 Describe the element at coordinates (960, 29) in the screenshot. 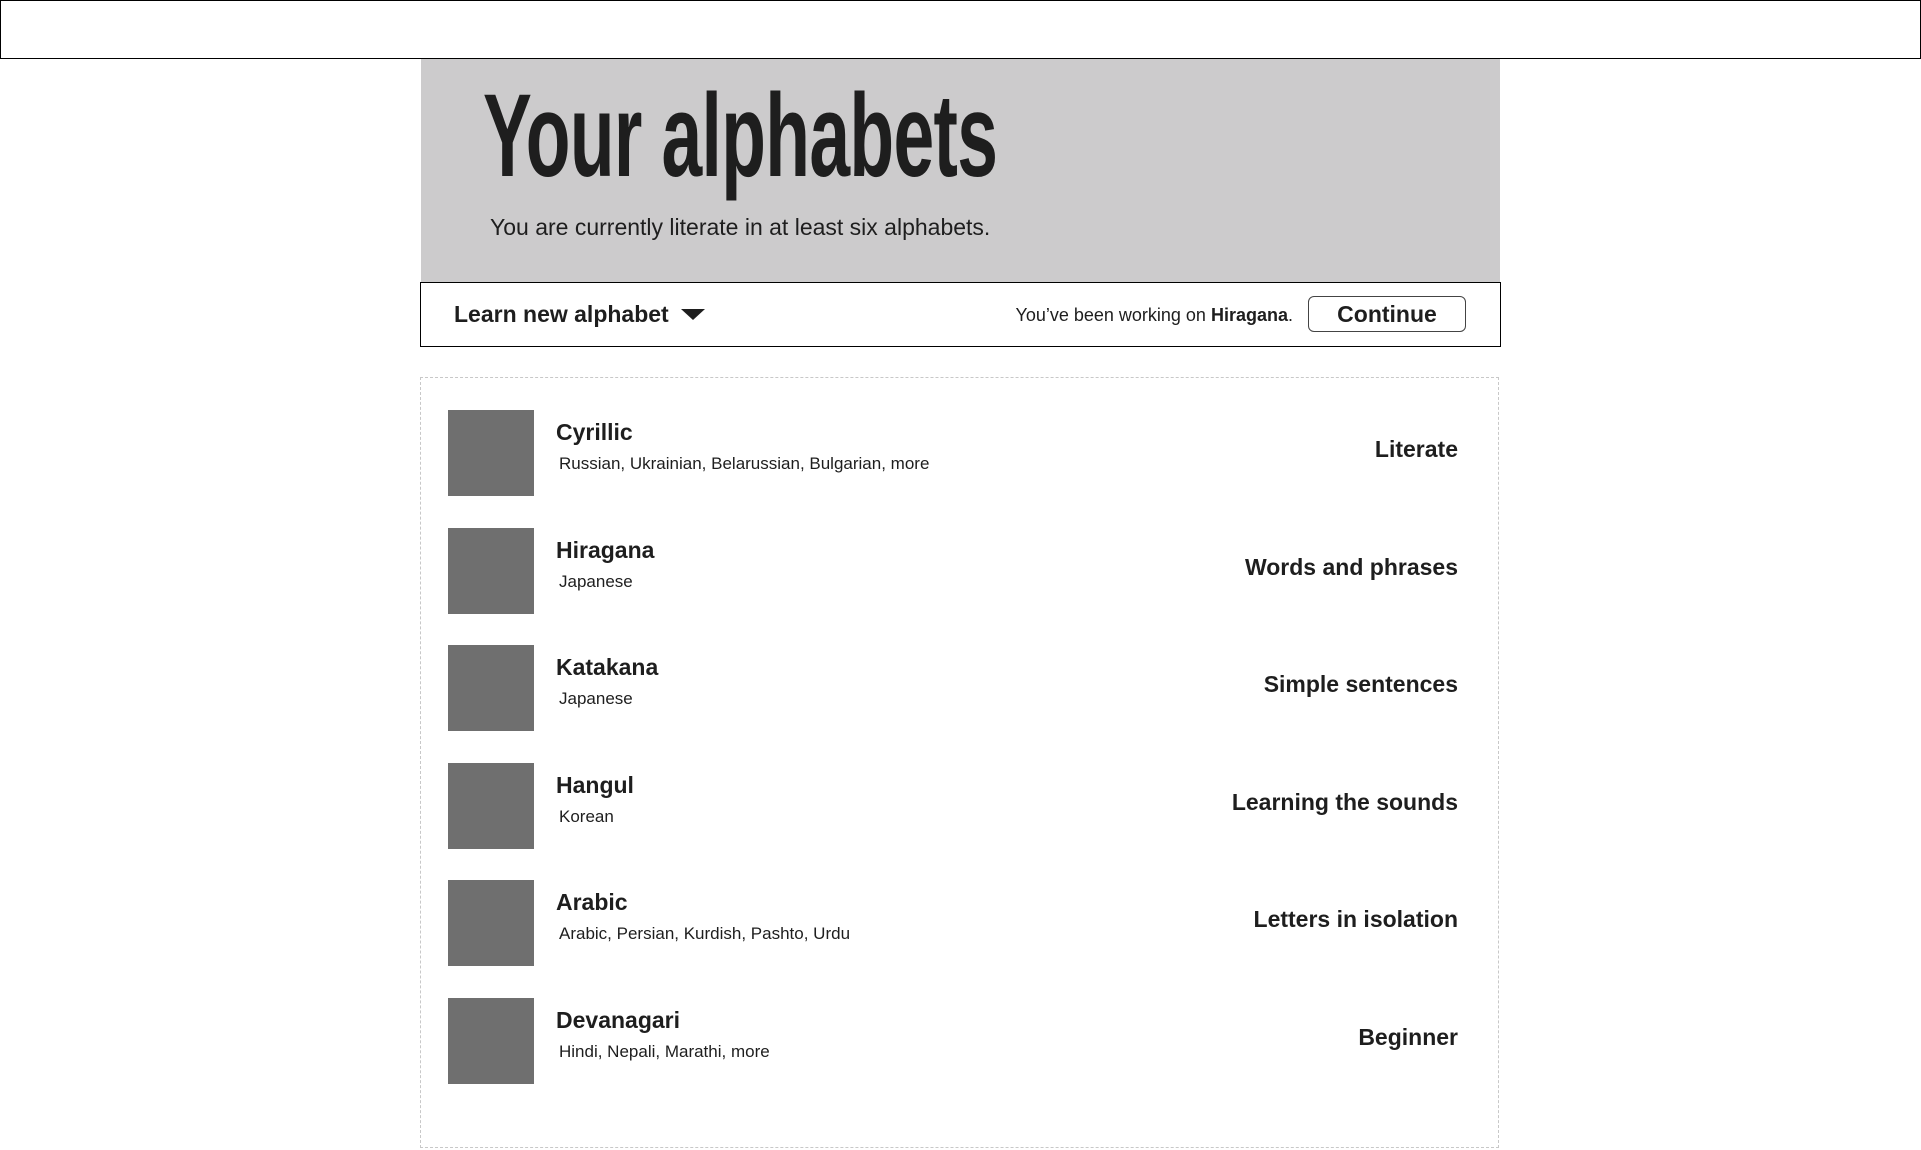

I see `top-navigation-bar` at that location.